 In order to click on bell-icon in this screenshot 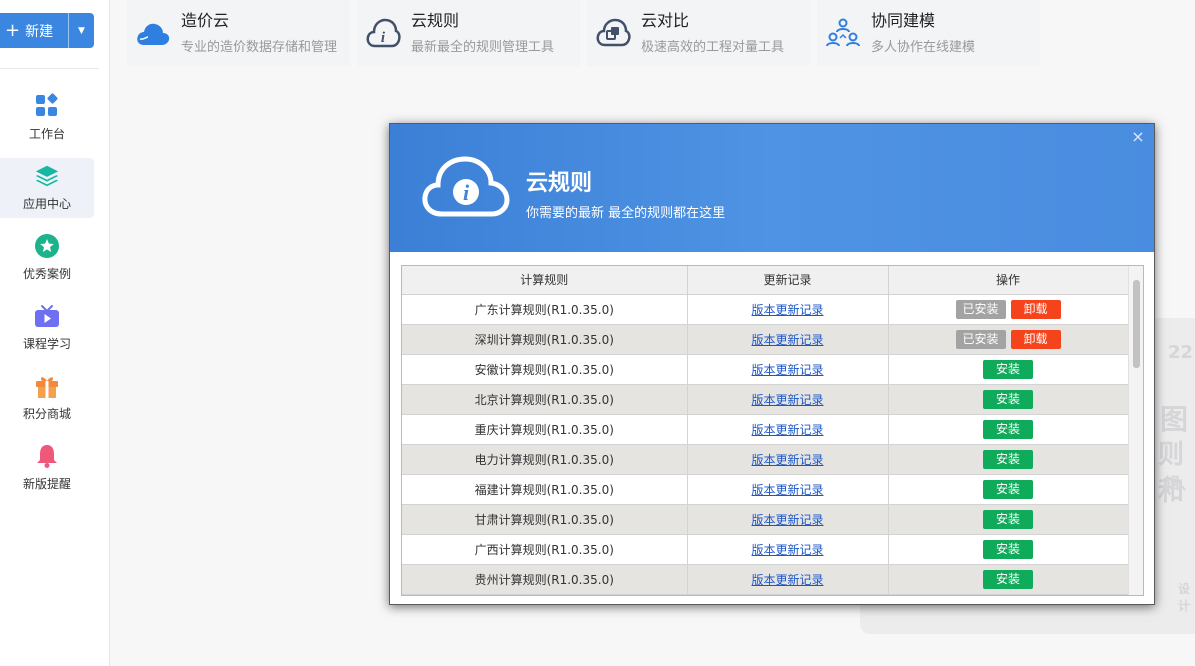, I will do `click(47, 456)`.